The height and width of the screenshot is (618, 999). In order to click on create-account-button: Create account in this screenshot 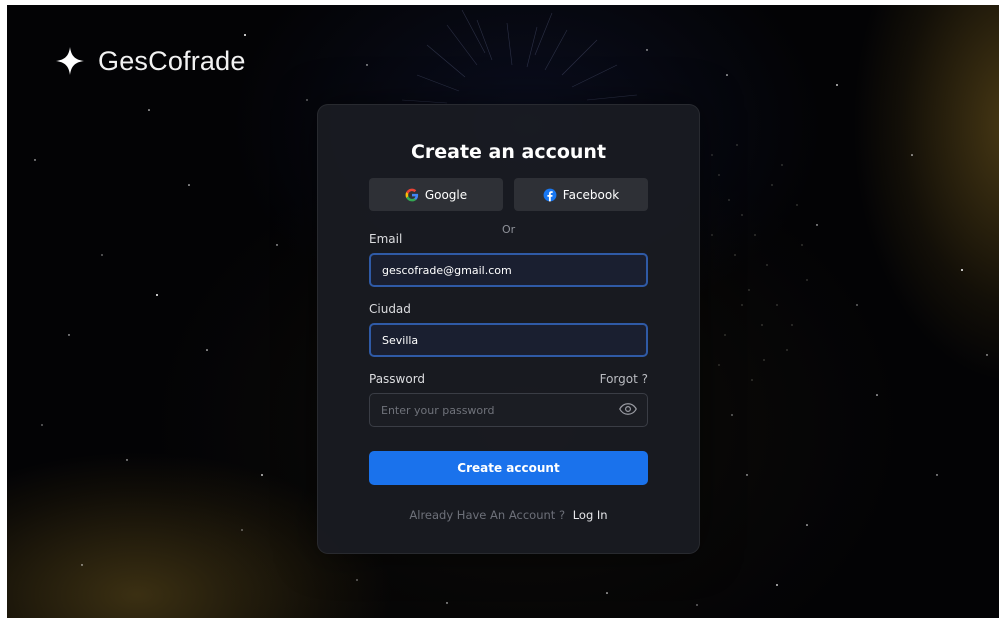, I will do `click(508, 468)`.